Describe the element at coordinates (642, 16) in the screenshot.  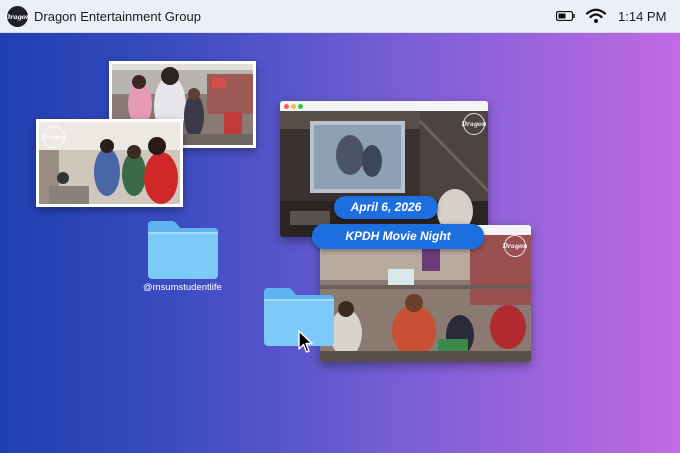
I see `clock: 1:14 PM` at that location.